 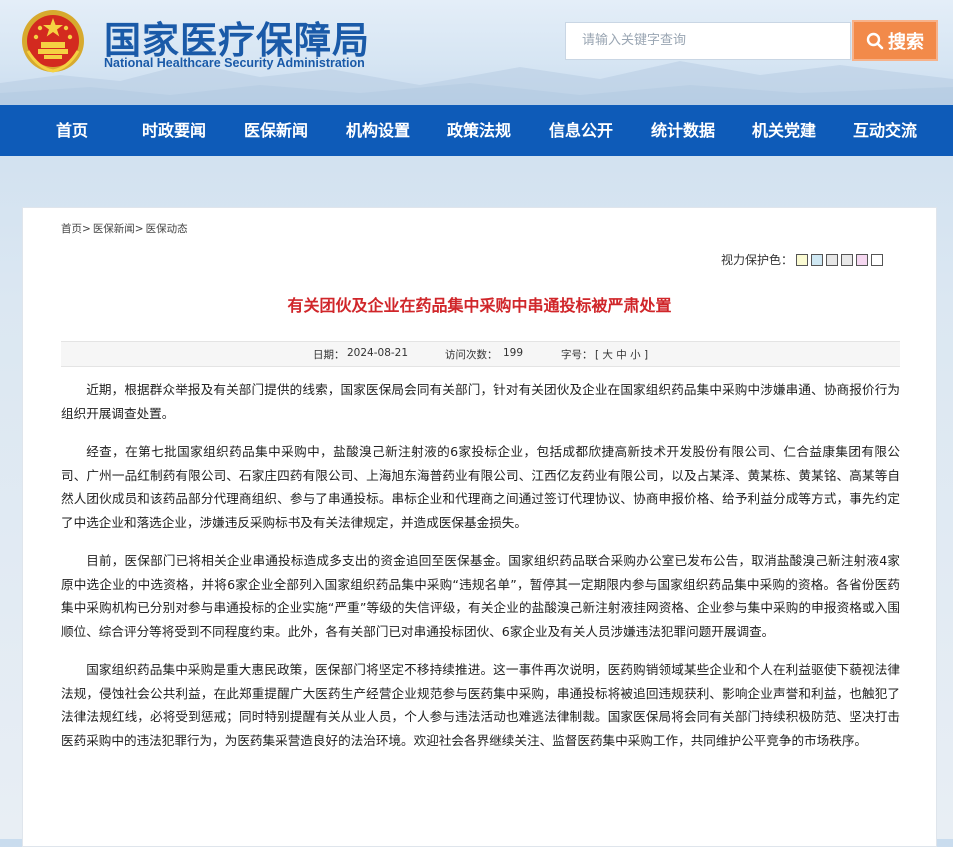 What do you see at coordinates (378, 130) in the screenshot?
I see `nav-item-organization: 机构设置` at bounding box center [378, 130].